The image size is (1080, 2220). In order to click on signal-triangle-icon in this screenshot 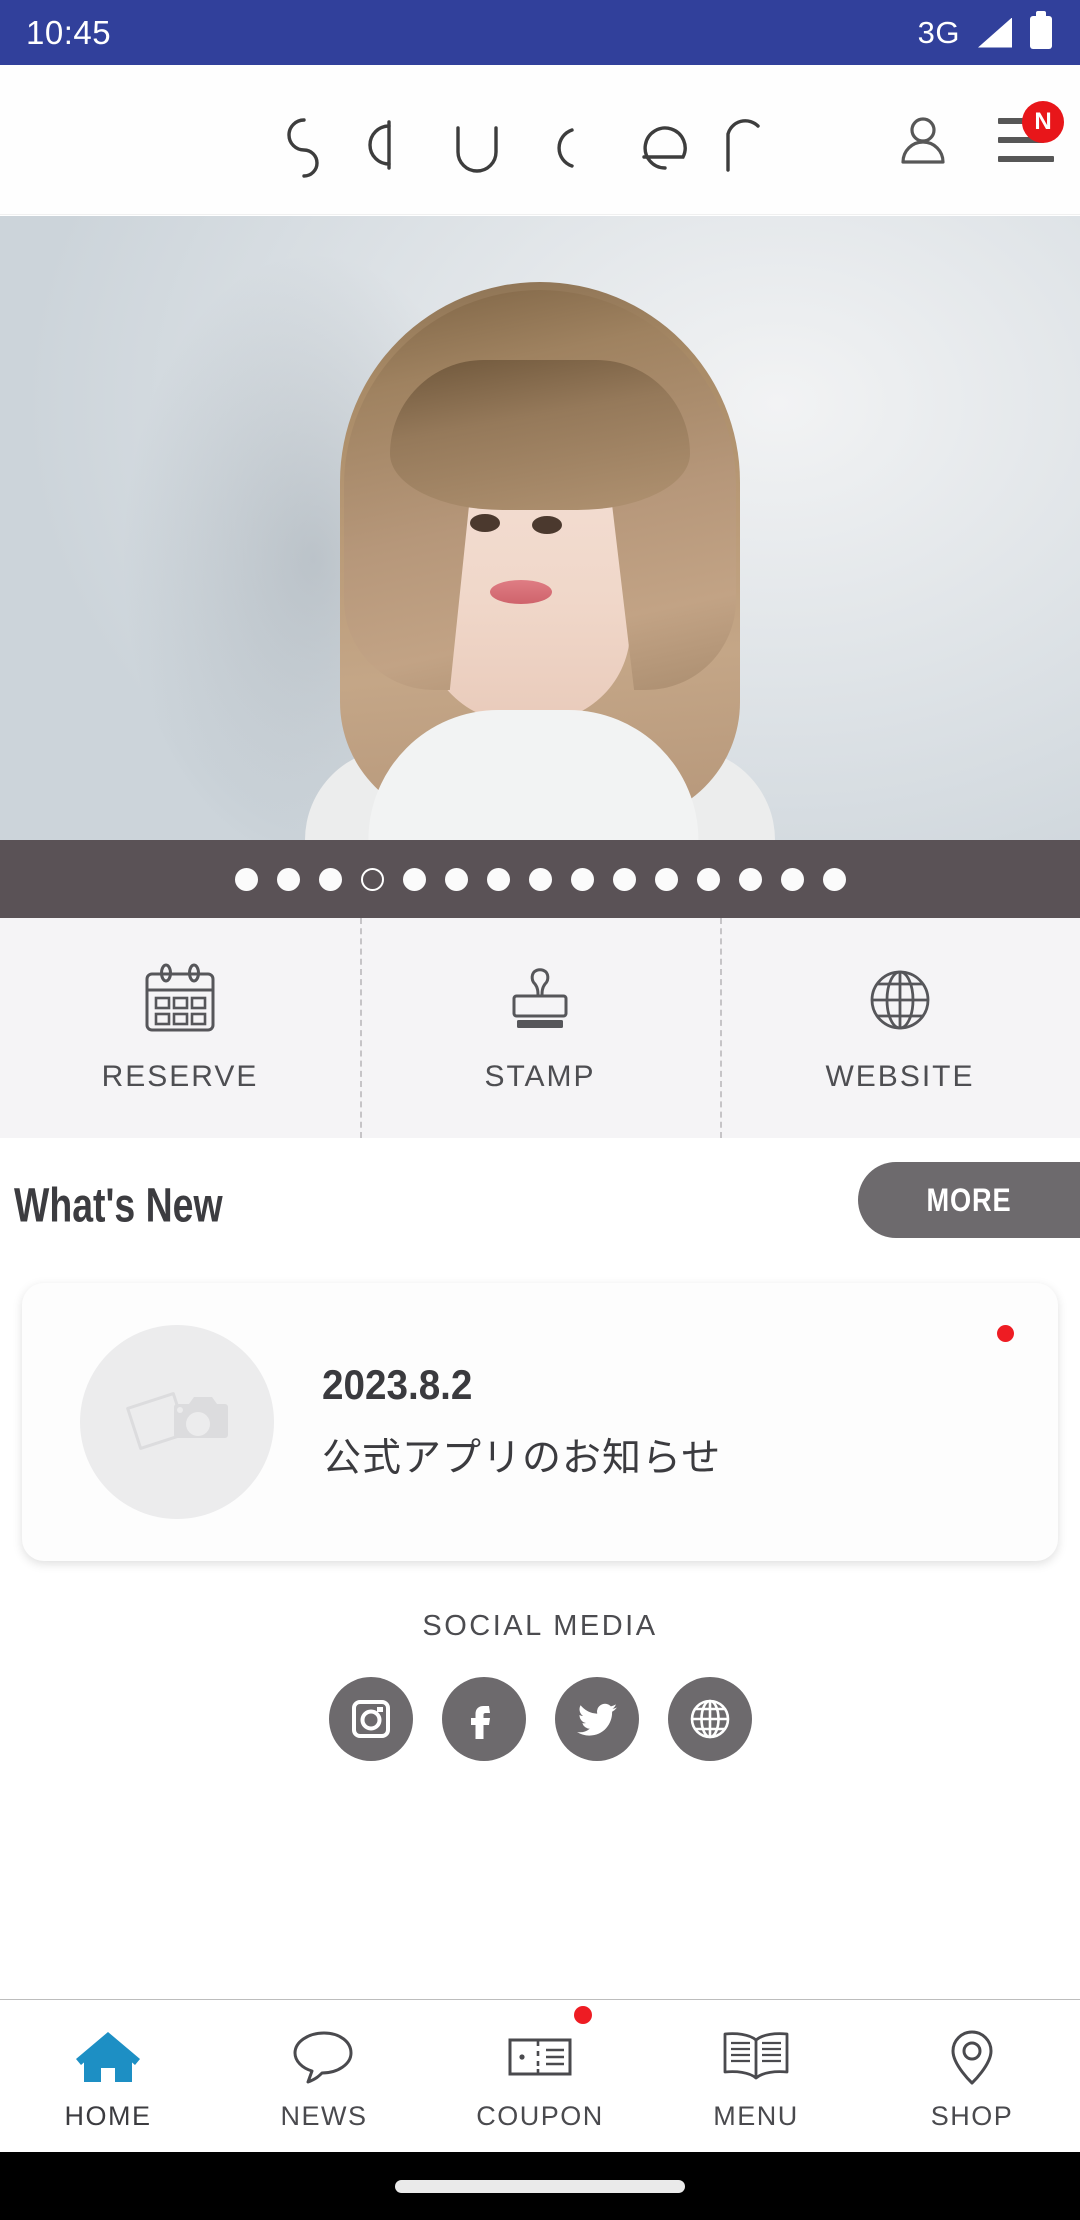, I will do `click(995, 32)`.